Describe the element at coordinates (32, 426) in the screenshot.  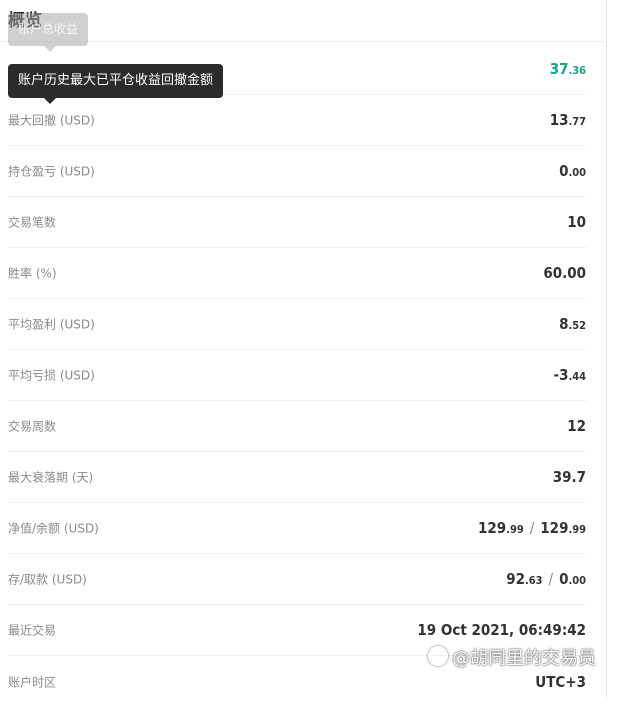
I see `stat-label: 交易周数` at that location.